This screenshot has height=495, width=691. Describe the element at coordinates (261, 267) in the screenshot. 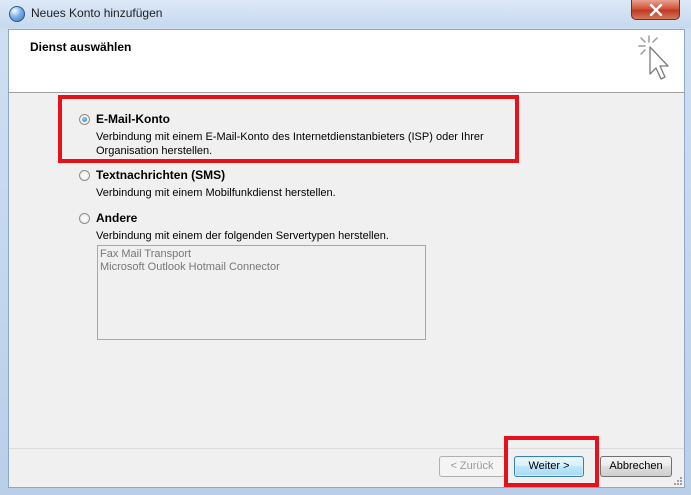

I see `list-item: Microsoft Outlook Hotmail Connector` at that location.